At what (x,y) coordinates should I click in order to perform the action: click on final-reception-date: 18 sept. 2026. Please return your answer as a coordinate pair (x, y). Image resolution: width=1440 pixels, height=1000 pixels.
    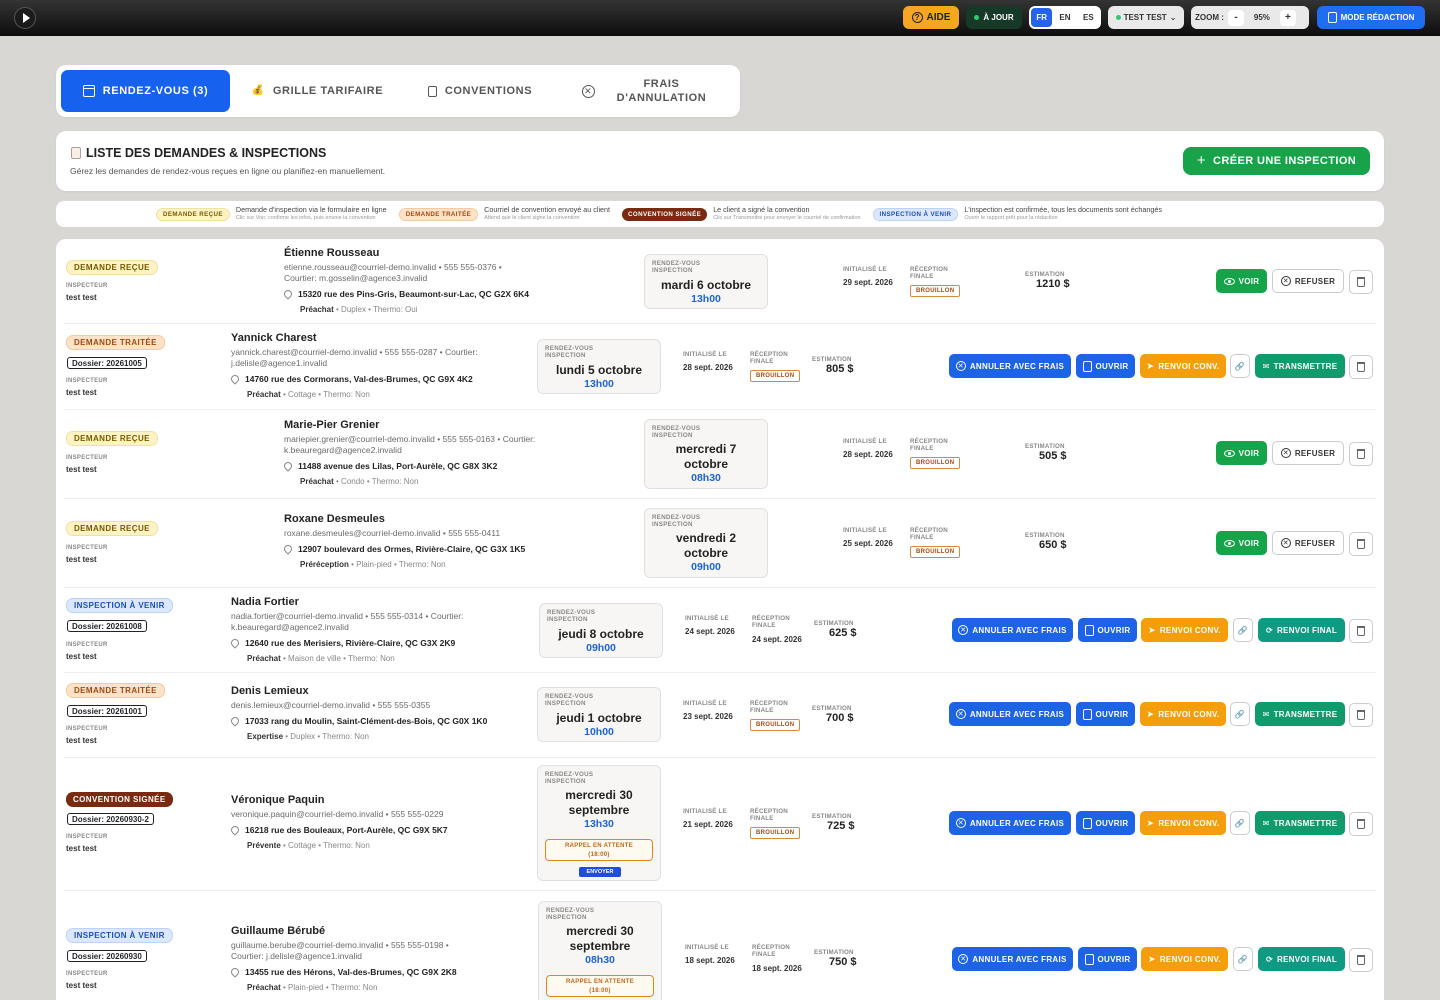
    Looking at the image, I should click on (777, 968).